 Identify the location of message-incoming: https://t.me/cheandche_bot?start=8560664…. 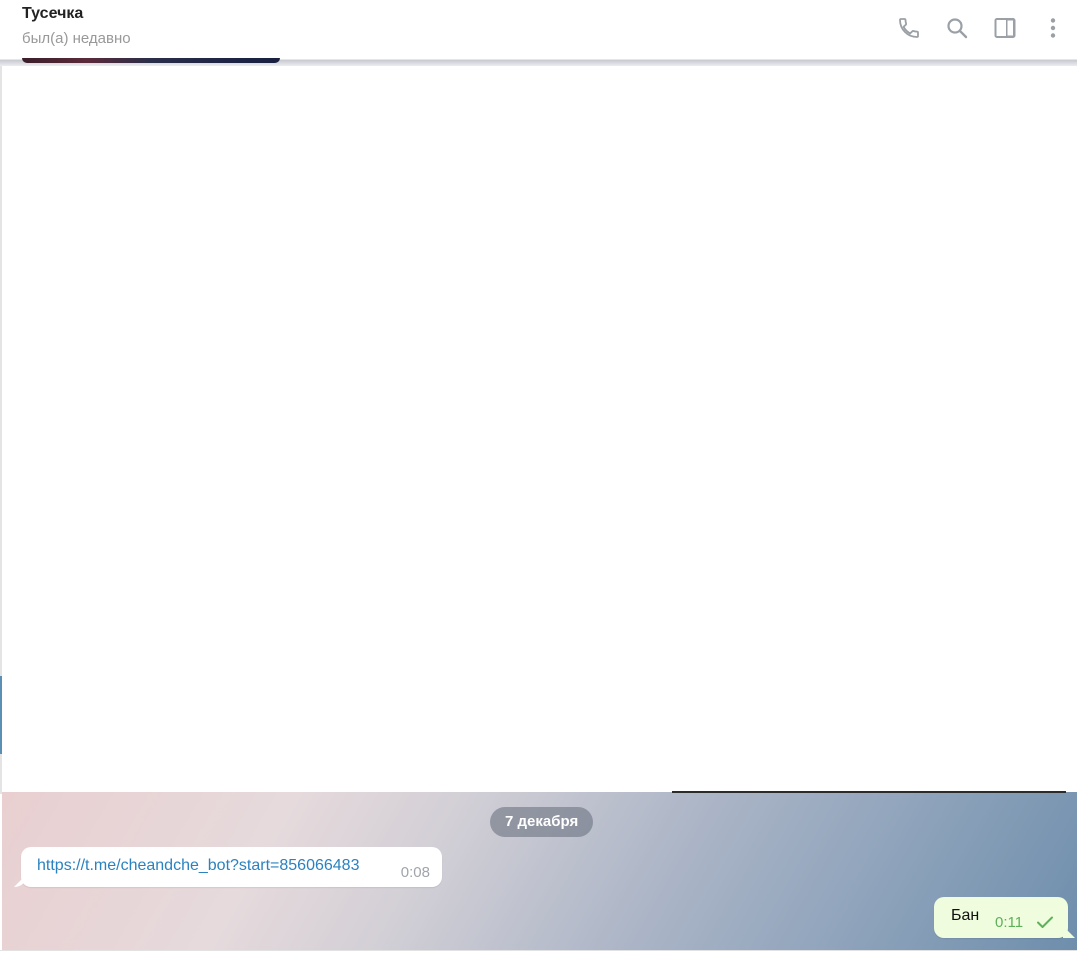
(231, 867).